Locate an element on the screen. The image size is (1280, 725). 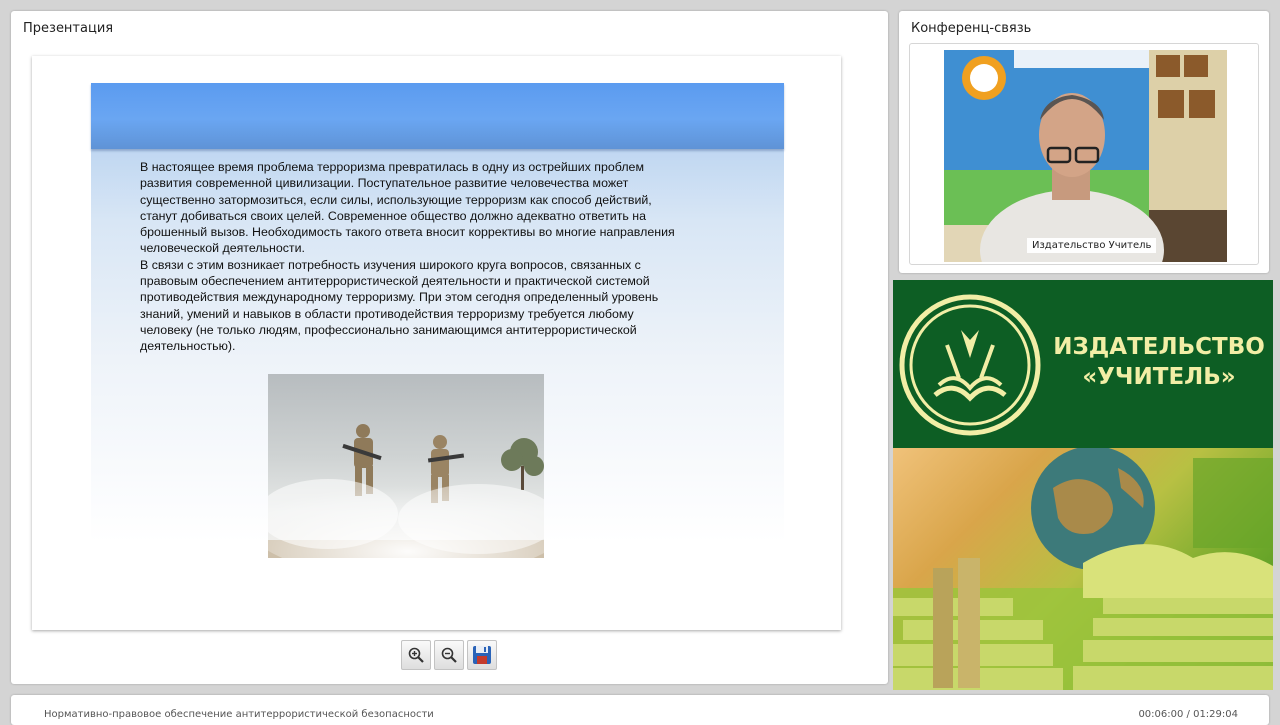
zoom-in-icon is located at coordinates (416, 655).